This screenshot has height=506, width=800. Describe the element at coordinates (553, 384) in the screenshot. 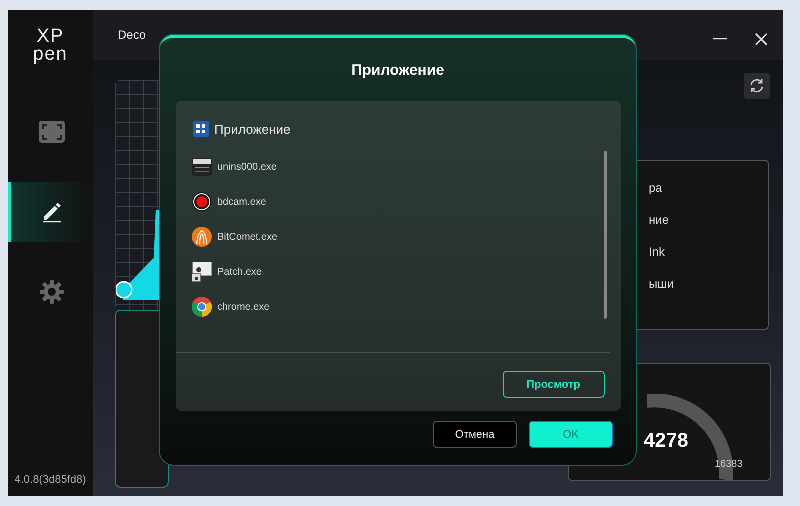

I see `browse-button: Просмотр` at that location.